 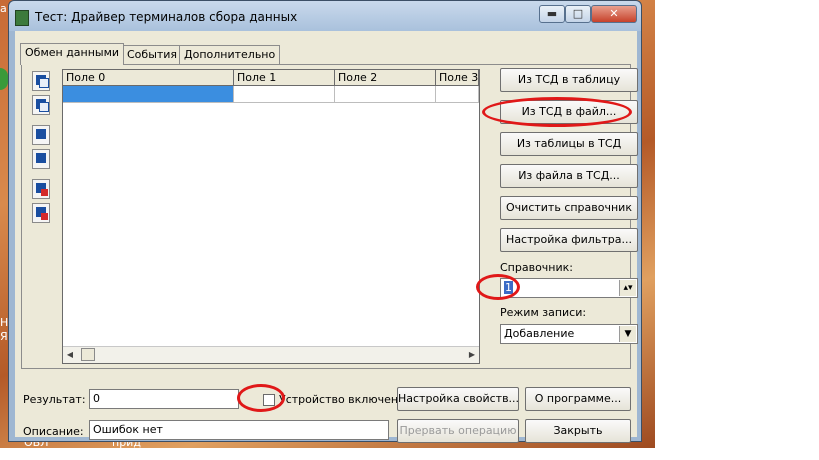 What do you see at coordinates (569, 288) in the screenshot?
I see `reference-spin-field: 1 ▴▾` at bounding box center [569, 288].